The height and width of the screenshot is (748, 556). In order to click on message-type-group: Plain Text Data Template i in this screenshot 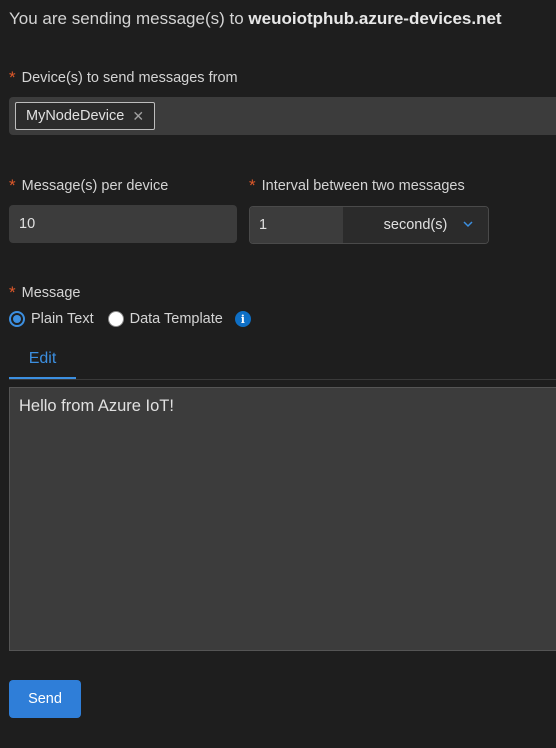, I will do `click(130, 319)`.